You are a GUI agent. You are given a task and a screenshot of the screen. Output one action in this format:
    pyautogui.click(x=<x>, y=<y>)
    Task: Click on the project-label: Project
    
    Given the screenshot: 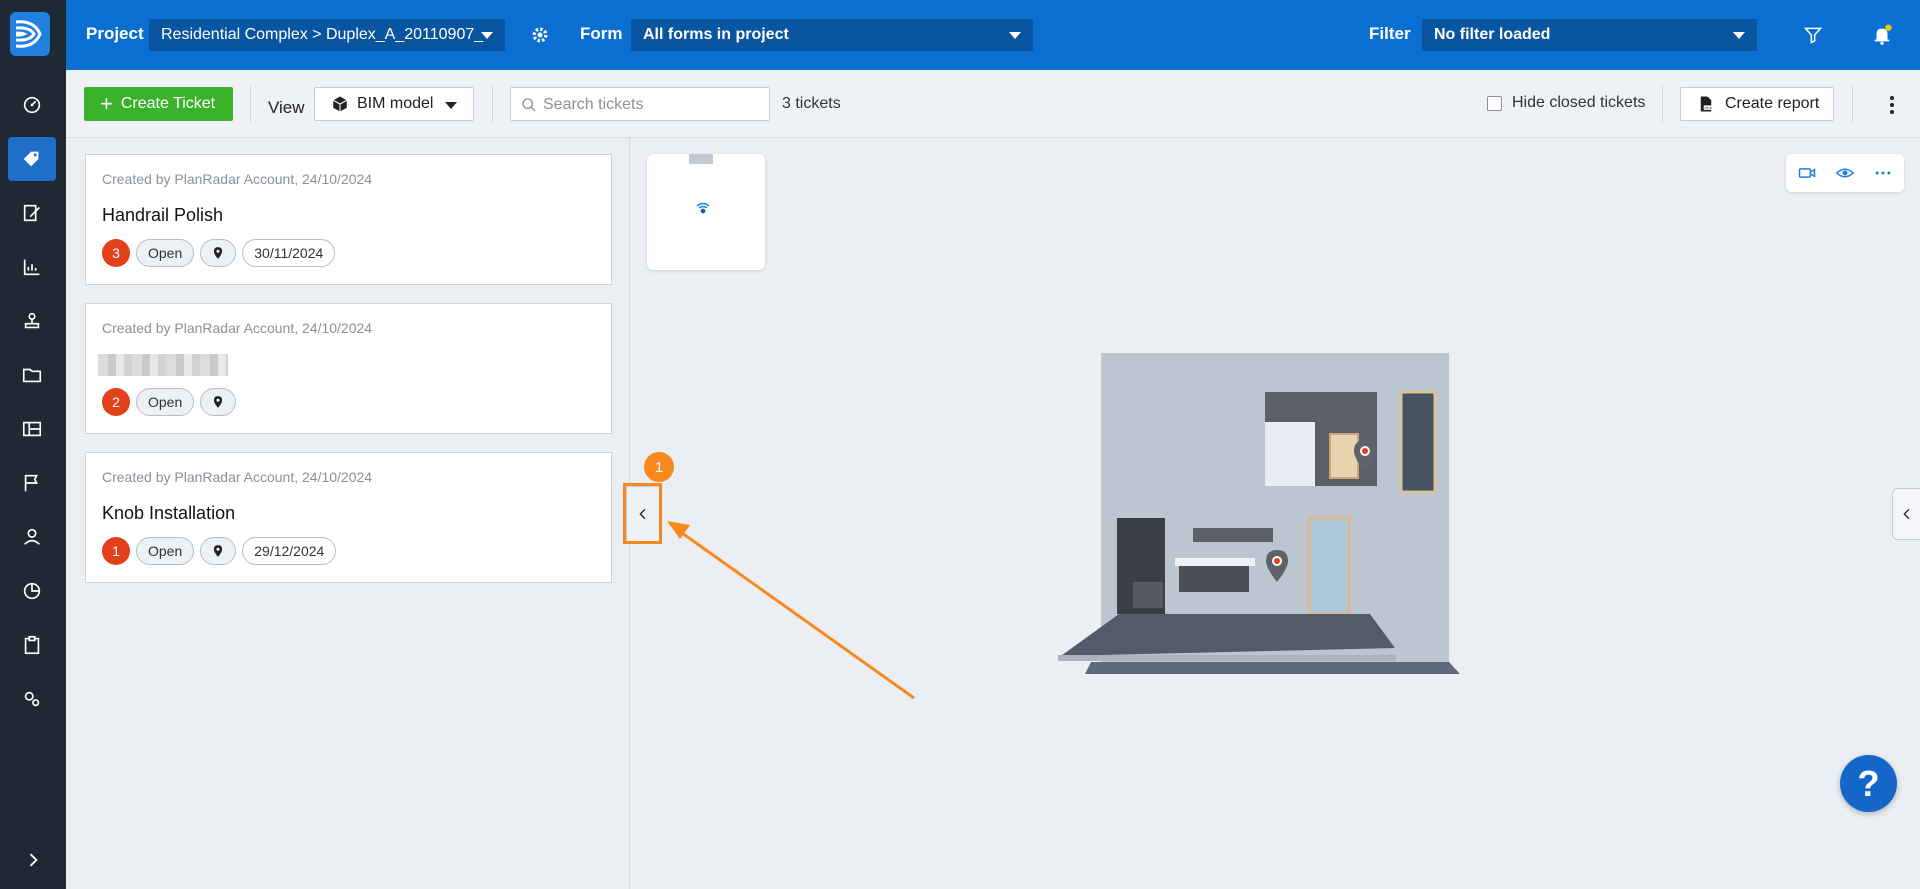 What is the action you would take?
    pyautogui.click(x=115, y=33)
    